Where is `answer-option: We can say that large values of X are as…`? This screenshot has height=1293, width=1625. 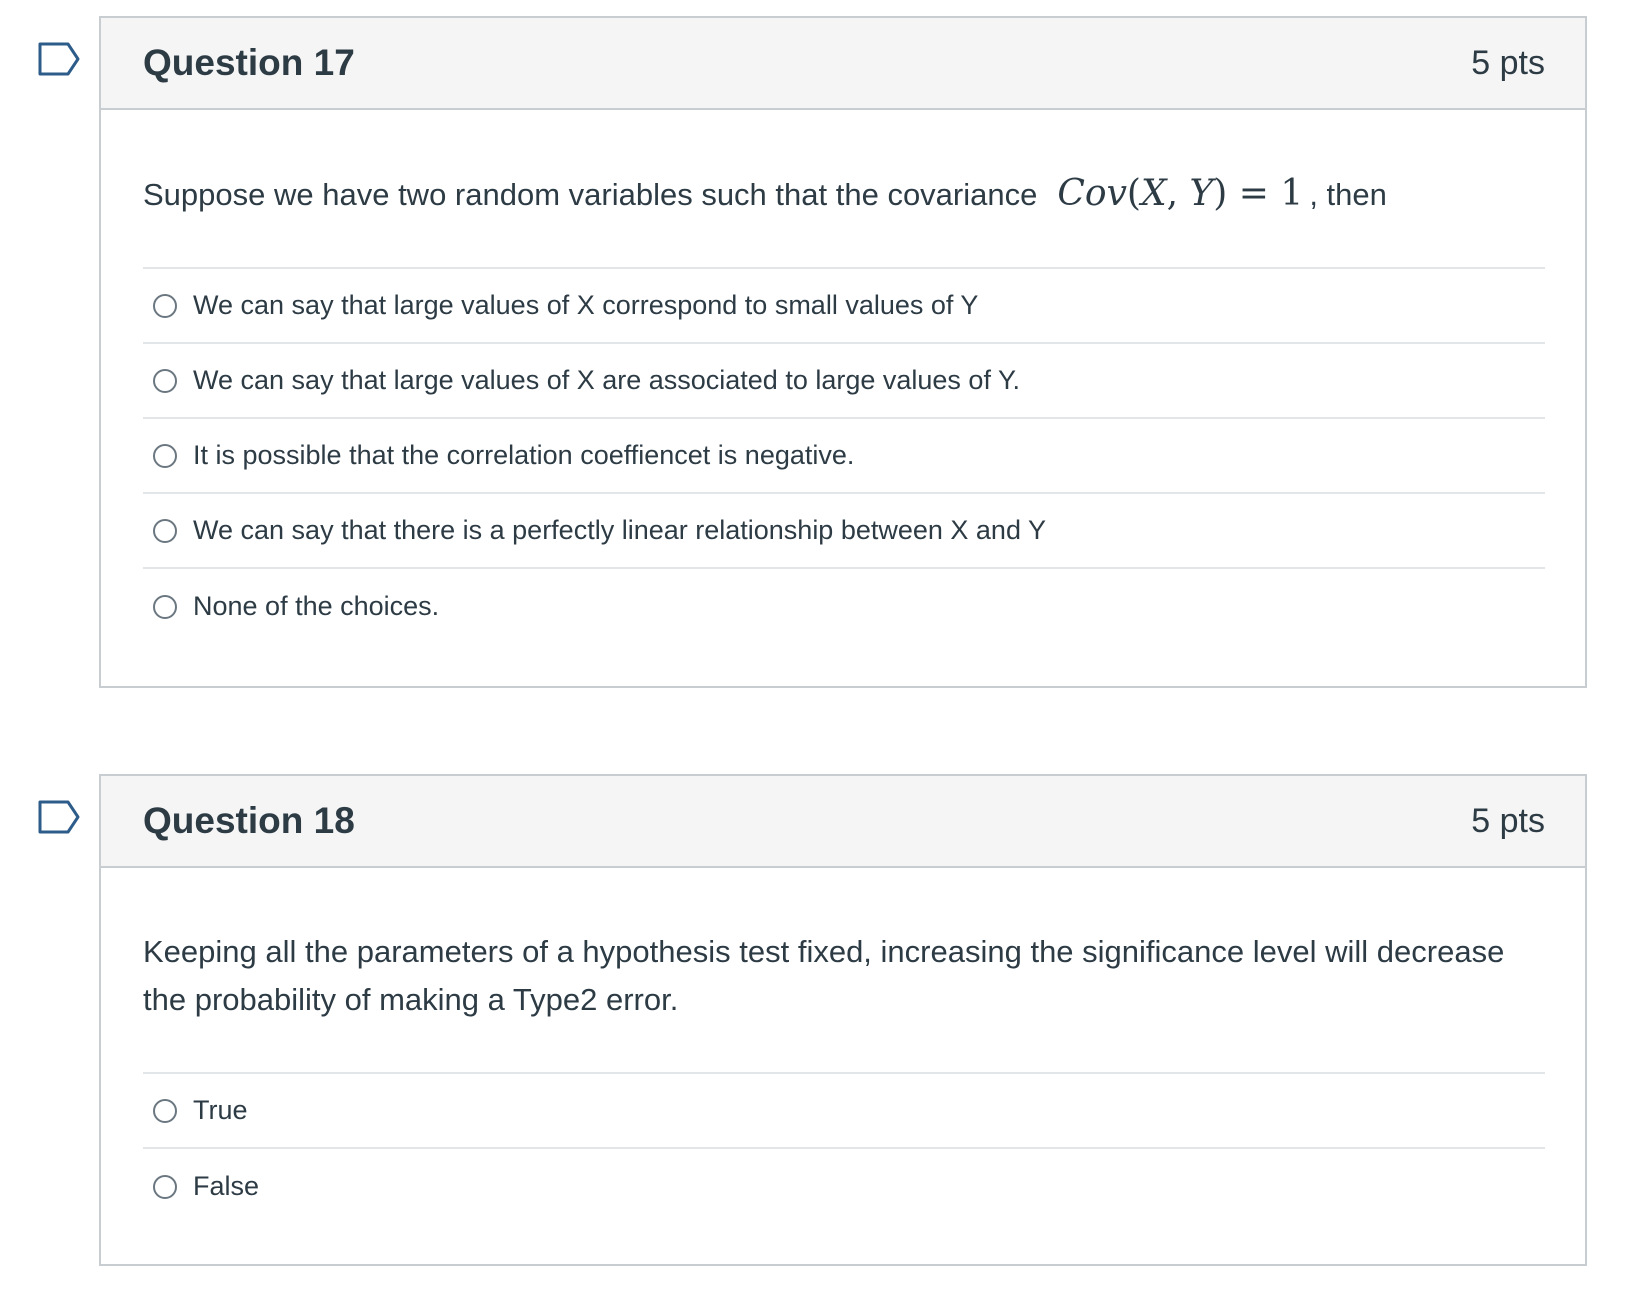 answer-option: We can say that large values of X are as… is located at coordinates (844, 381).